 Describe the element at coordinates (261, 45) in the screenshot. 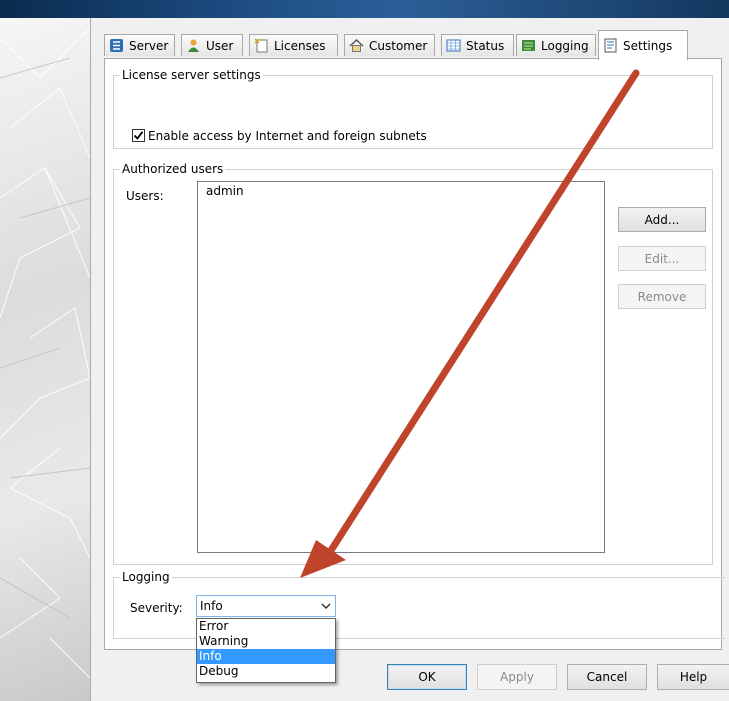

I see `licenses-icon` at that location.